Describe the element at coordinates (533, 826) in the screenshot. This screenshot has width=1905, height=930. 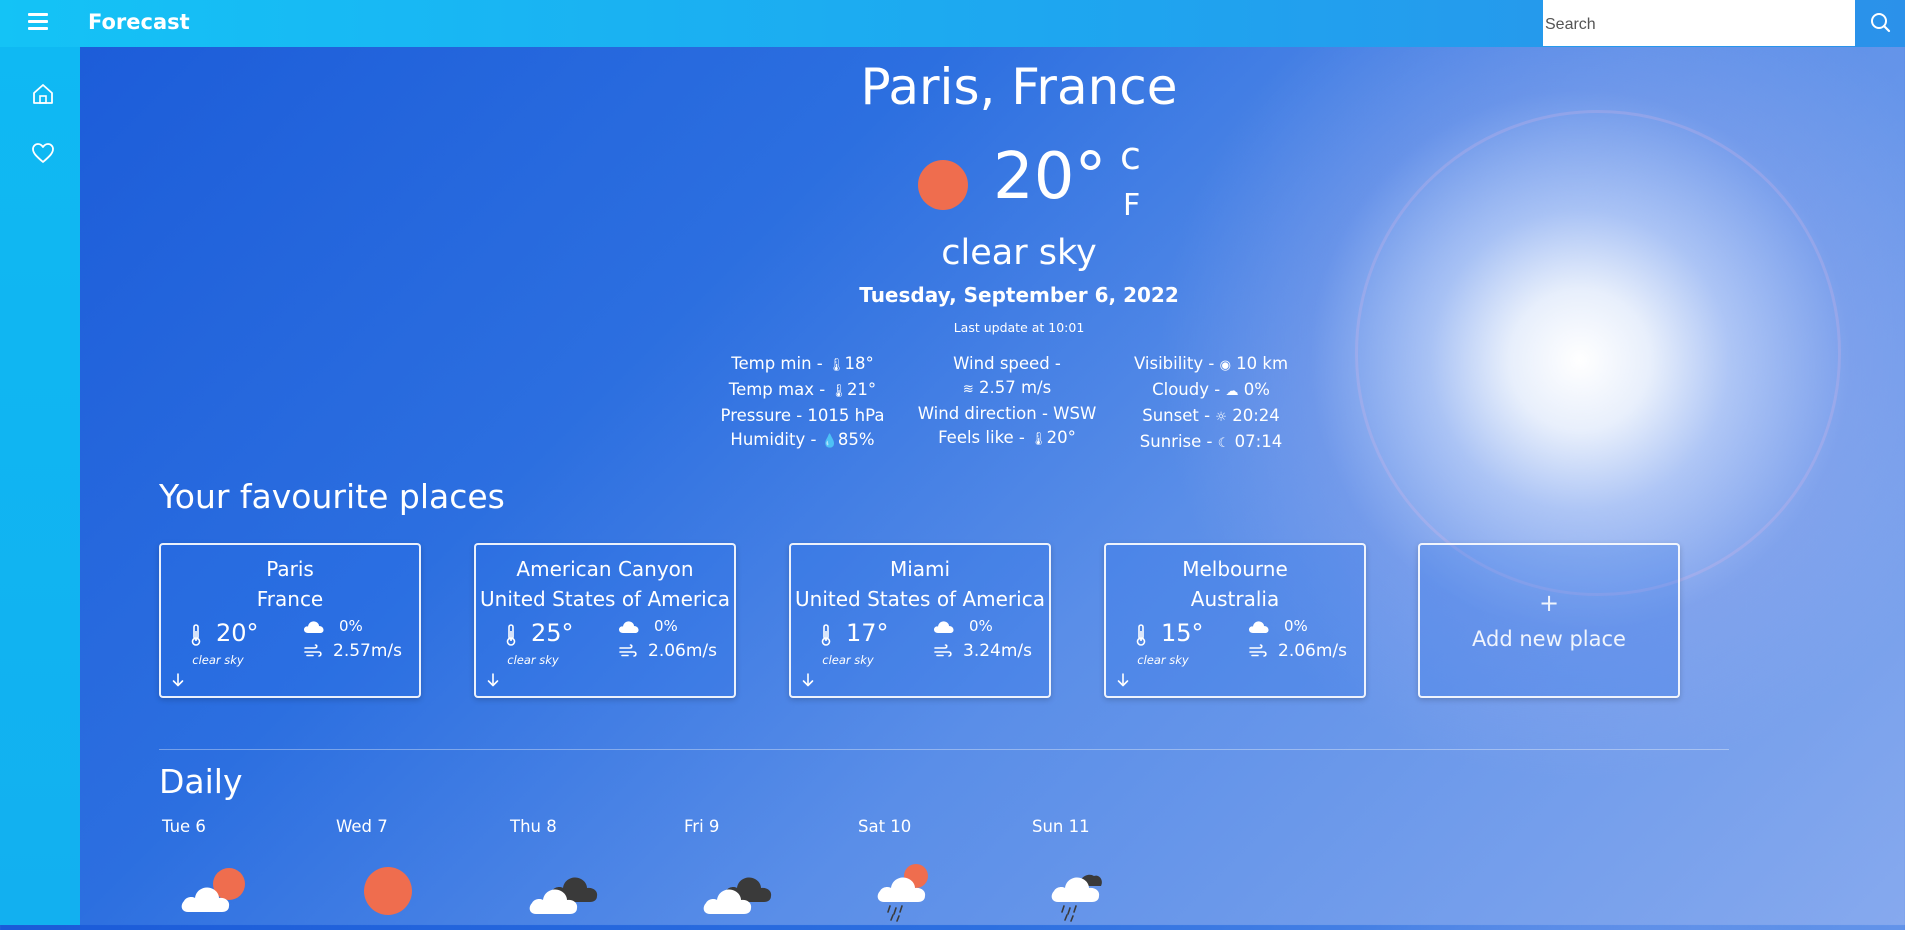
I see `daily-day-label: Thu 8` at that location.